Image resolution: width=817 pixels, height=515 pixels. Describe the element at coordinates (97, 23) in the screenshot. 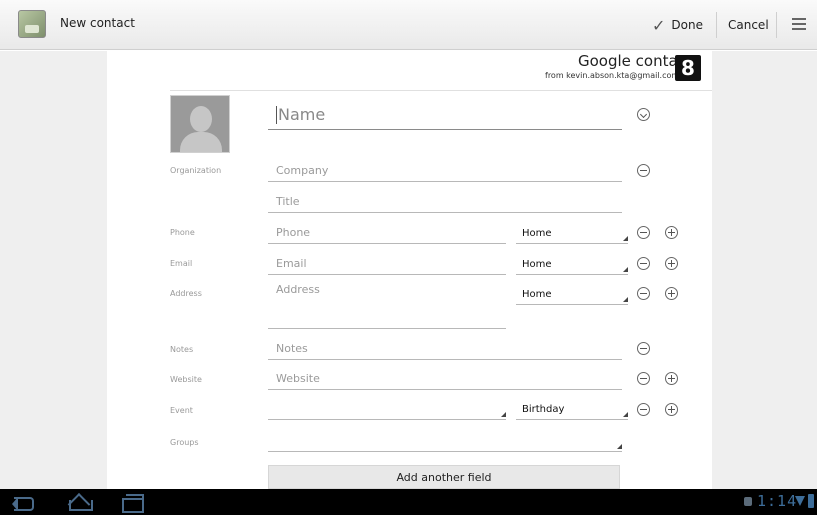

I see `page-title: New contact` at that location.